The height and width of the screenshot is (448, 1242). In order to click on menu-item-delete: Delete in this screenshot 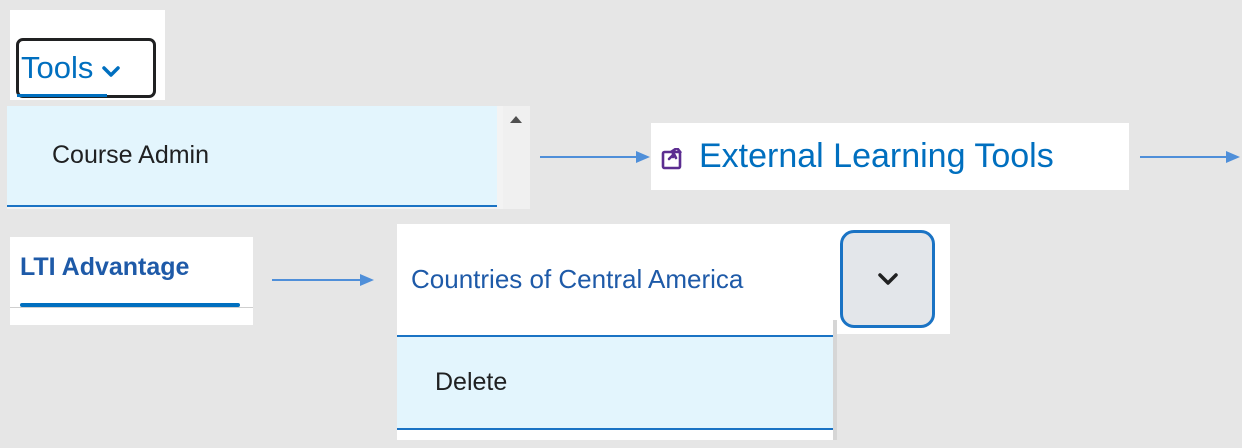, I will do `click(615, 382)`.